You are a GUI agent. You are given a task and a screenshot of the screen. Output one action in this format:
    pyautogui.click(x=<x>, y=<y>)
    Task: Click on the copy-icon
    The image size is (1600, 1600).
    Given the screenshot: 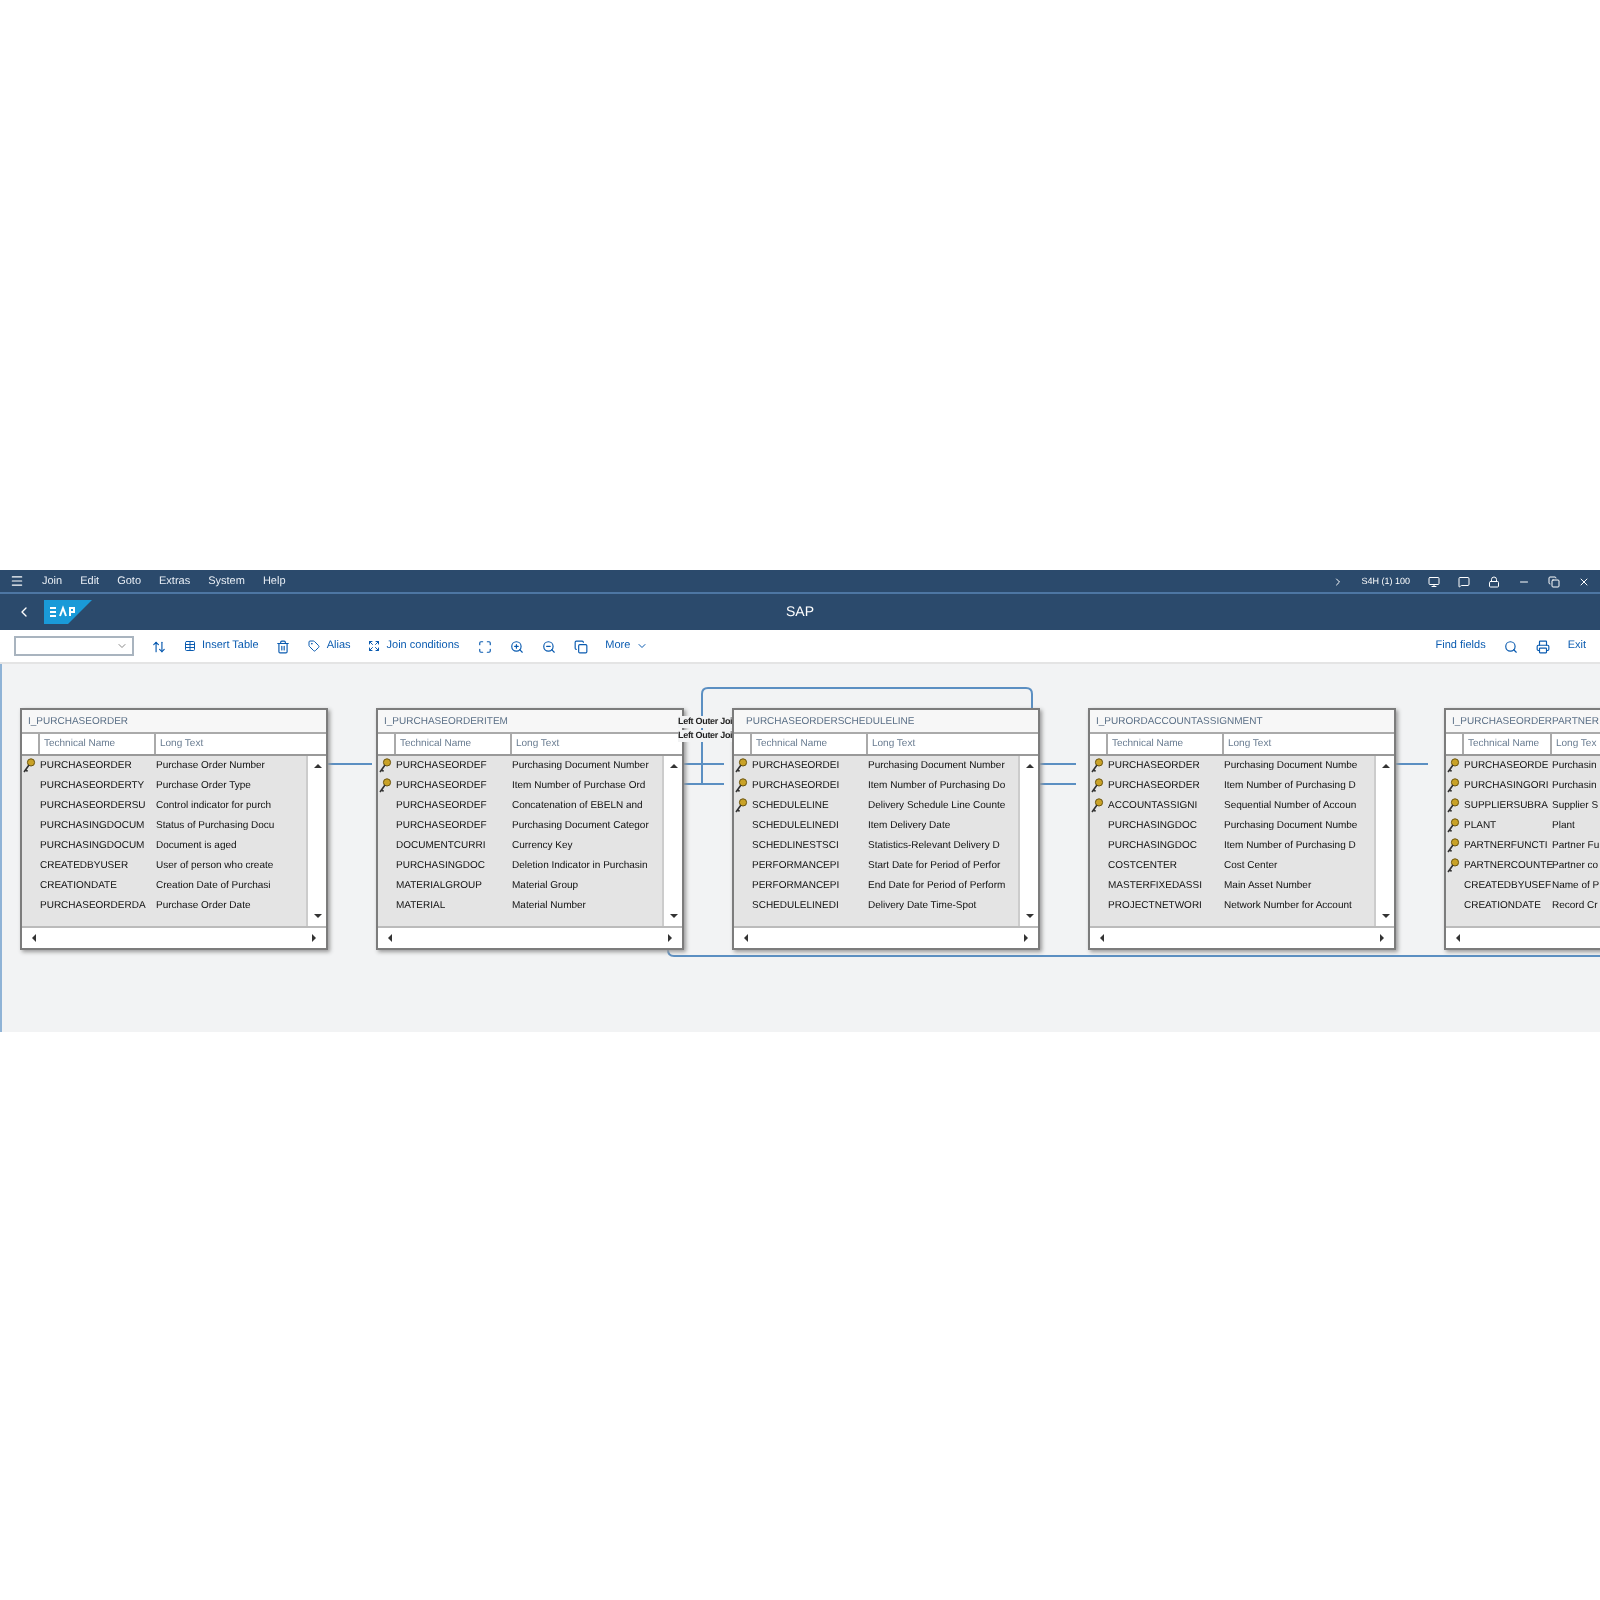 What is the action you would take?
    pyautogui.click(x=580, y=646)
    